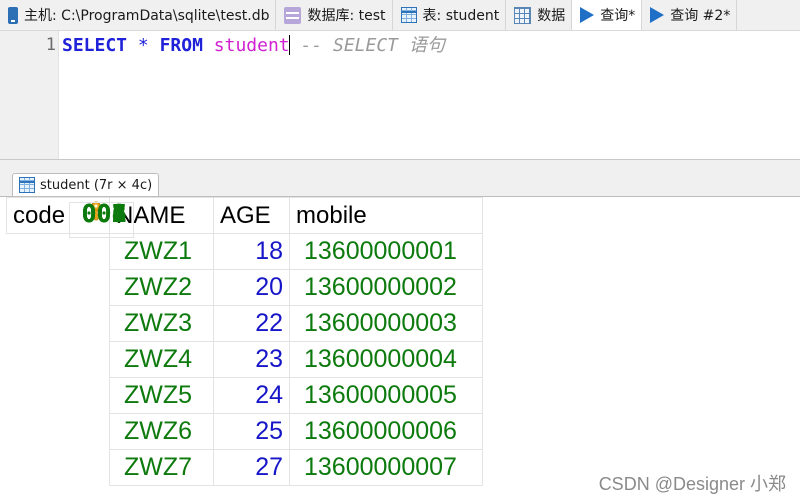 The image size is (800, 504). What do you see at coordinates (251, 359) in the screenshot?
I see `cell-age: 23` at bounding box center [251, 359].